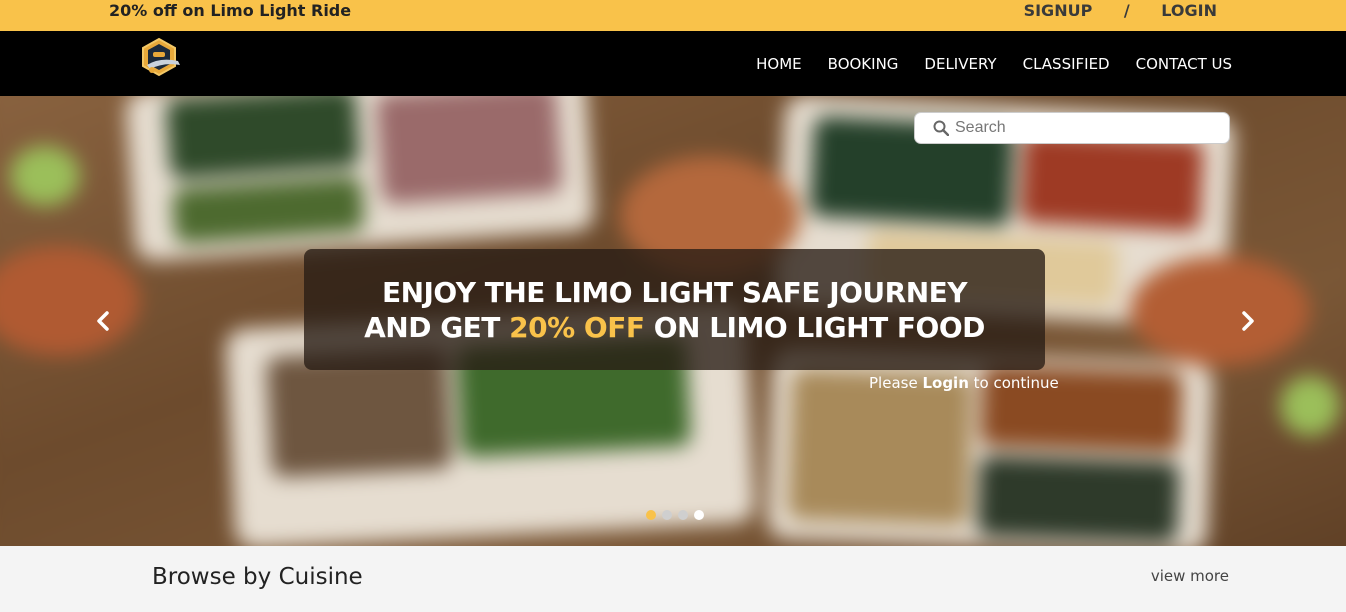  What do you see at coordinates (1184, 64) in the screenshot?
I see `nav-contact-us: CONTACT US` at bounding box center [1184, 64].